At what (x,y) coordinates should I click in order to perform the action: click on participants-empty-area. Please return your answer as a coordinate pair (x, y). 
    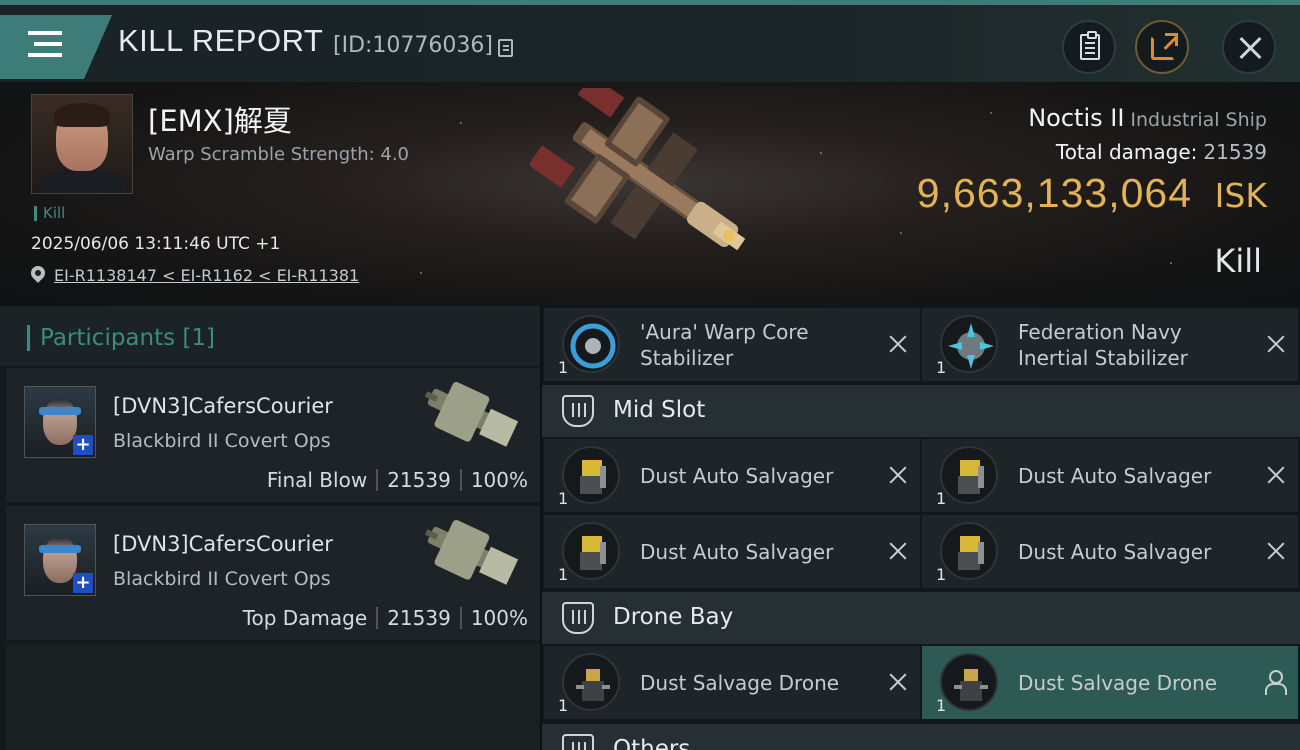
    Looking at the image, I should click on (273, 697).